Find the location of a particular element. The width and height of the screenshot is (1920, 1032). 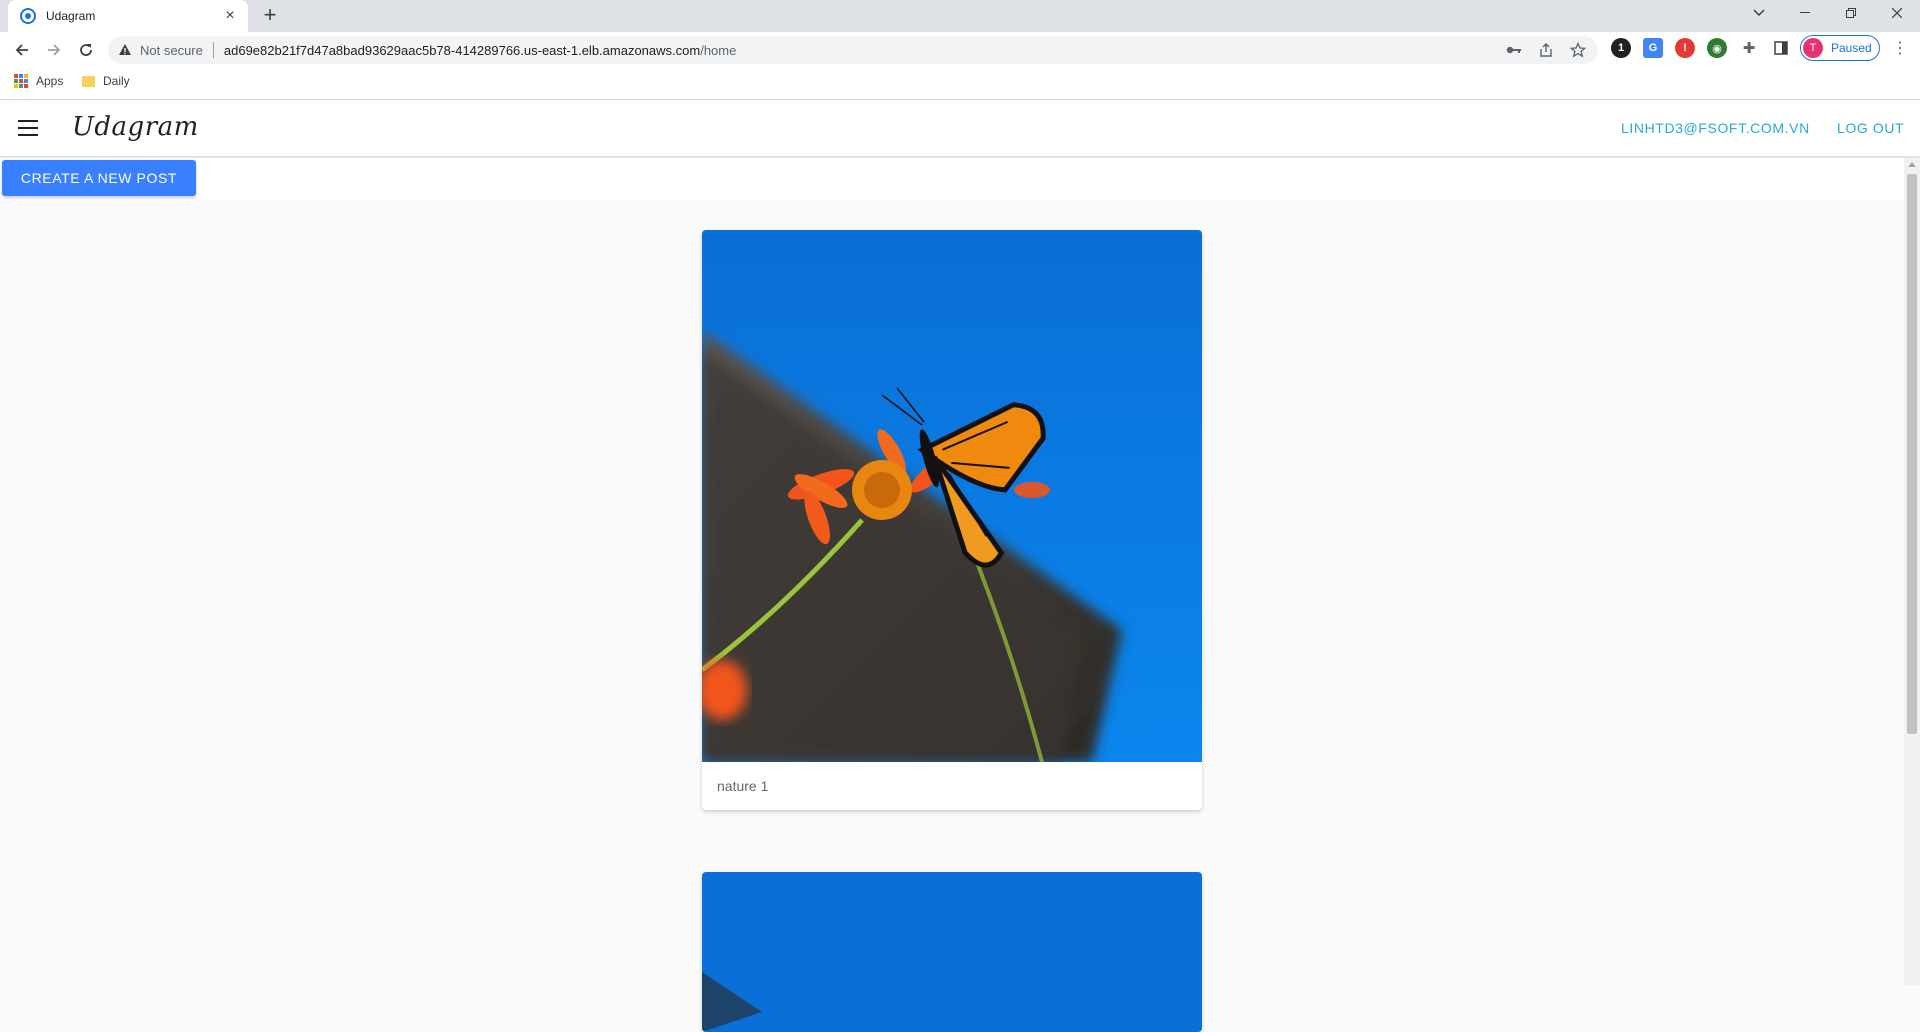

forward-icon is located at coordinates (54, 50).